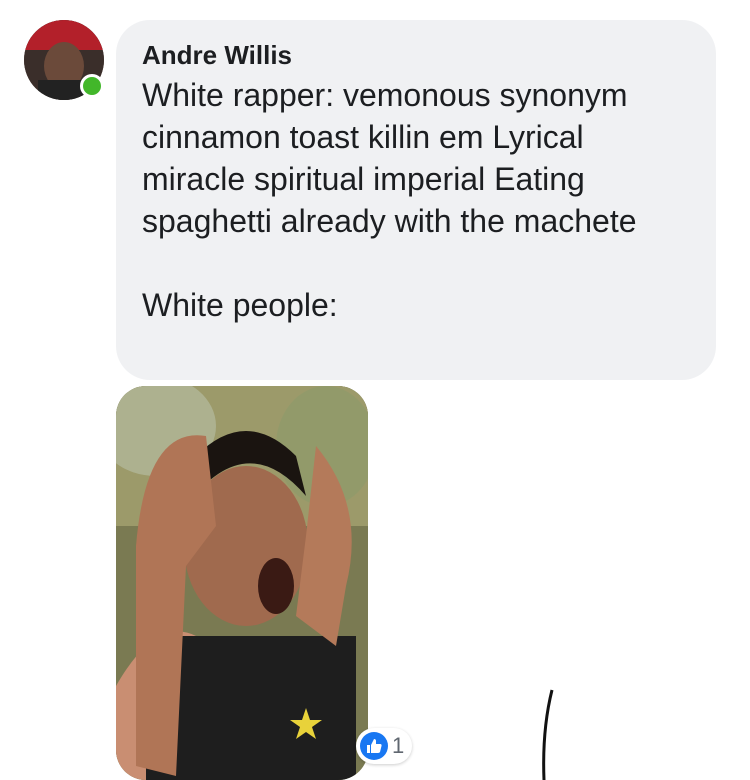  What do you see at coordinates (92, 86) in the screenshot?
I see `online-status-indicator` at bounding box center [92, 86].